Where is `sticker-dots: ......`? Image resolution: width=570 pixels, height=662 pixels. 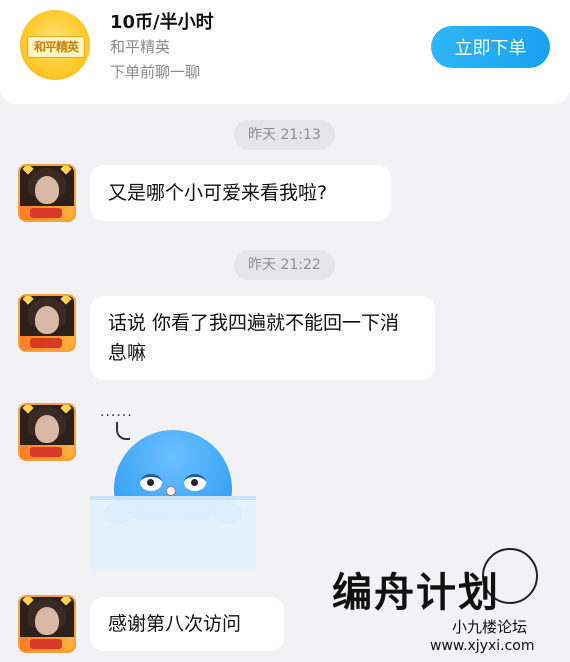
sticker-dots: ...... is located at coordinates (116, 412).